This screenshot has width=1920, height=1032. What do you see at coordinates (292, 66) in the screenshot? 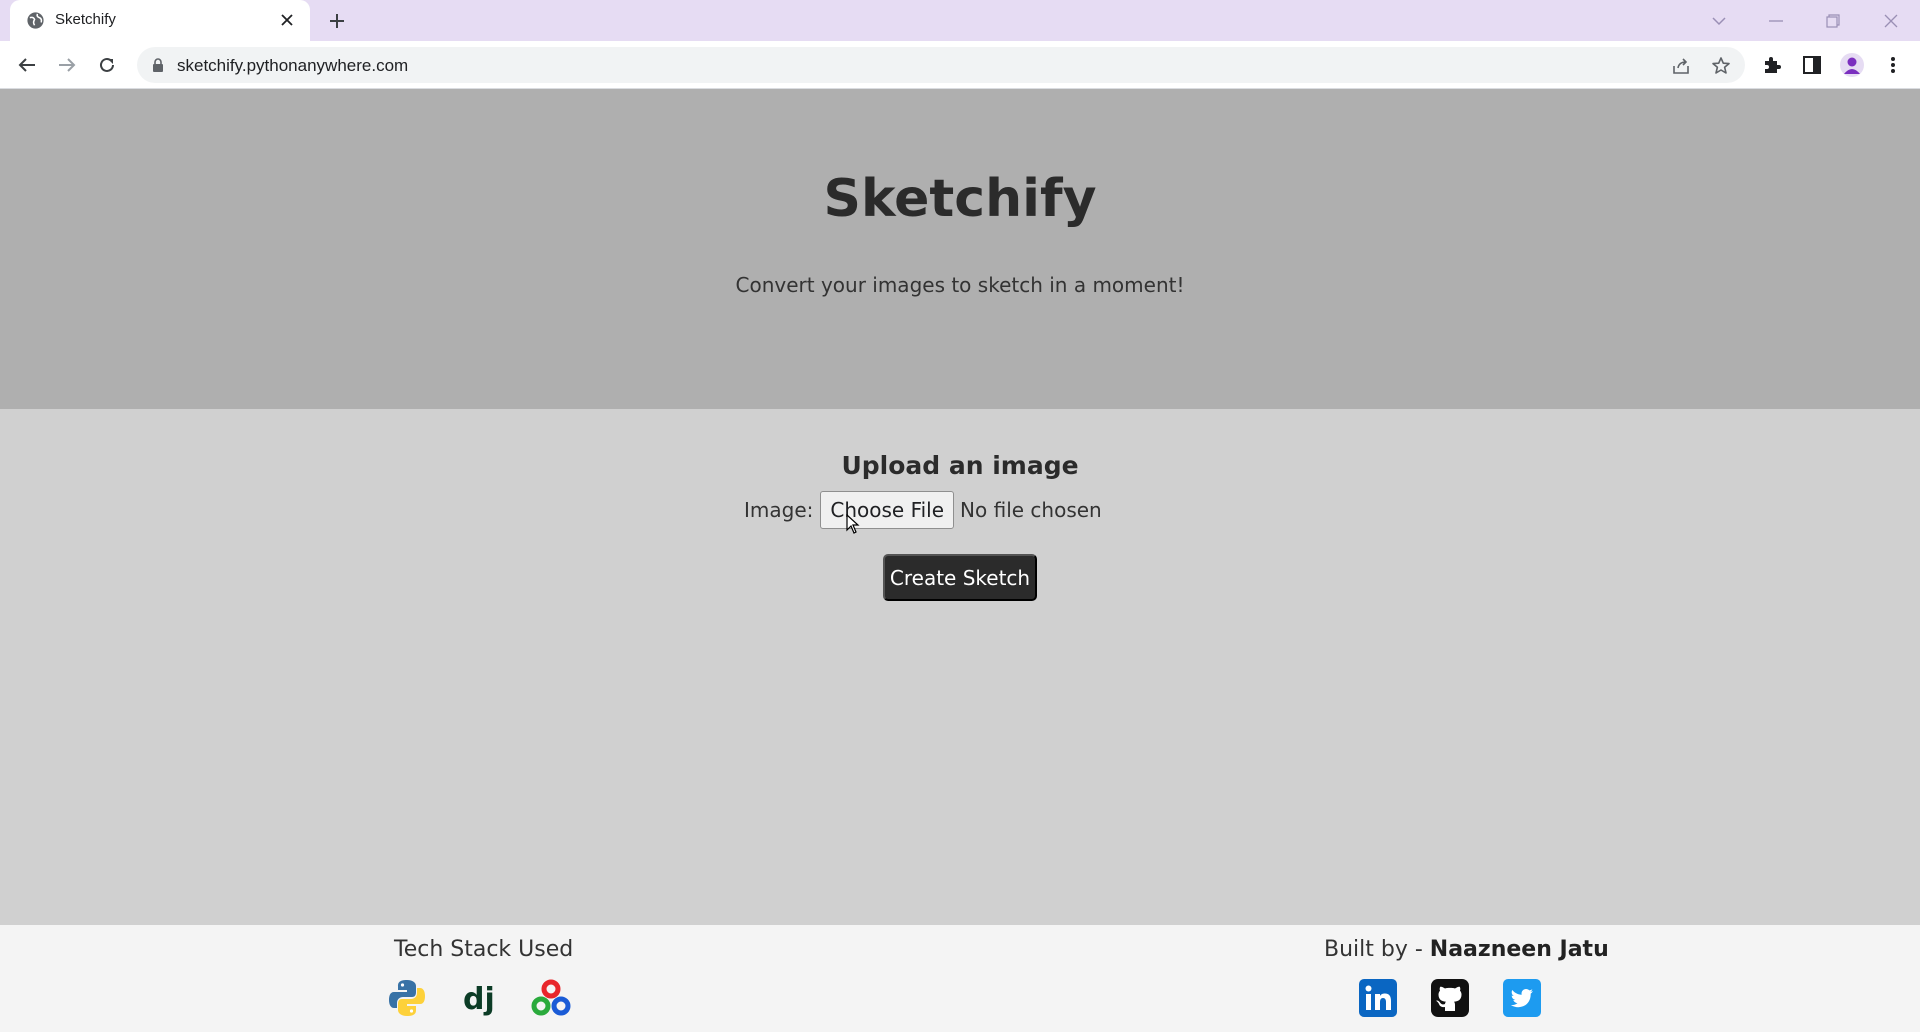
I see `url-text: sketchify.pythonanywhere.com` at bounding box center [292, 66].